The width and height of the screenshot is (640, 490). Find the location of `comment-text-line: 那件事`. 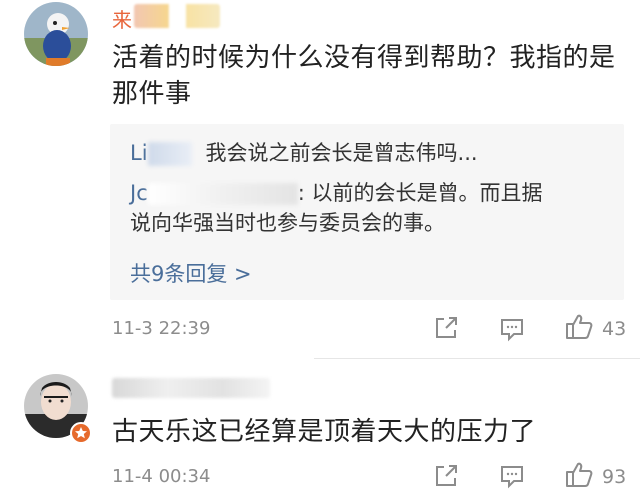

comment-text-line: 那件事 is located at coordinates (152, 94).